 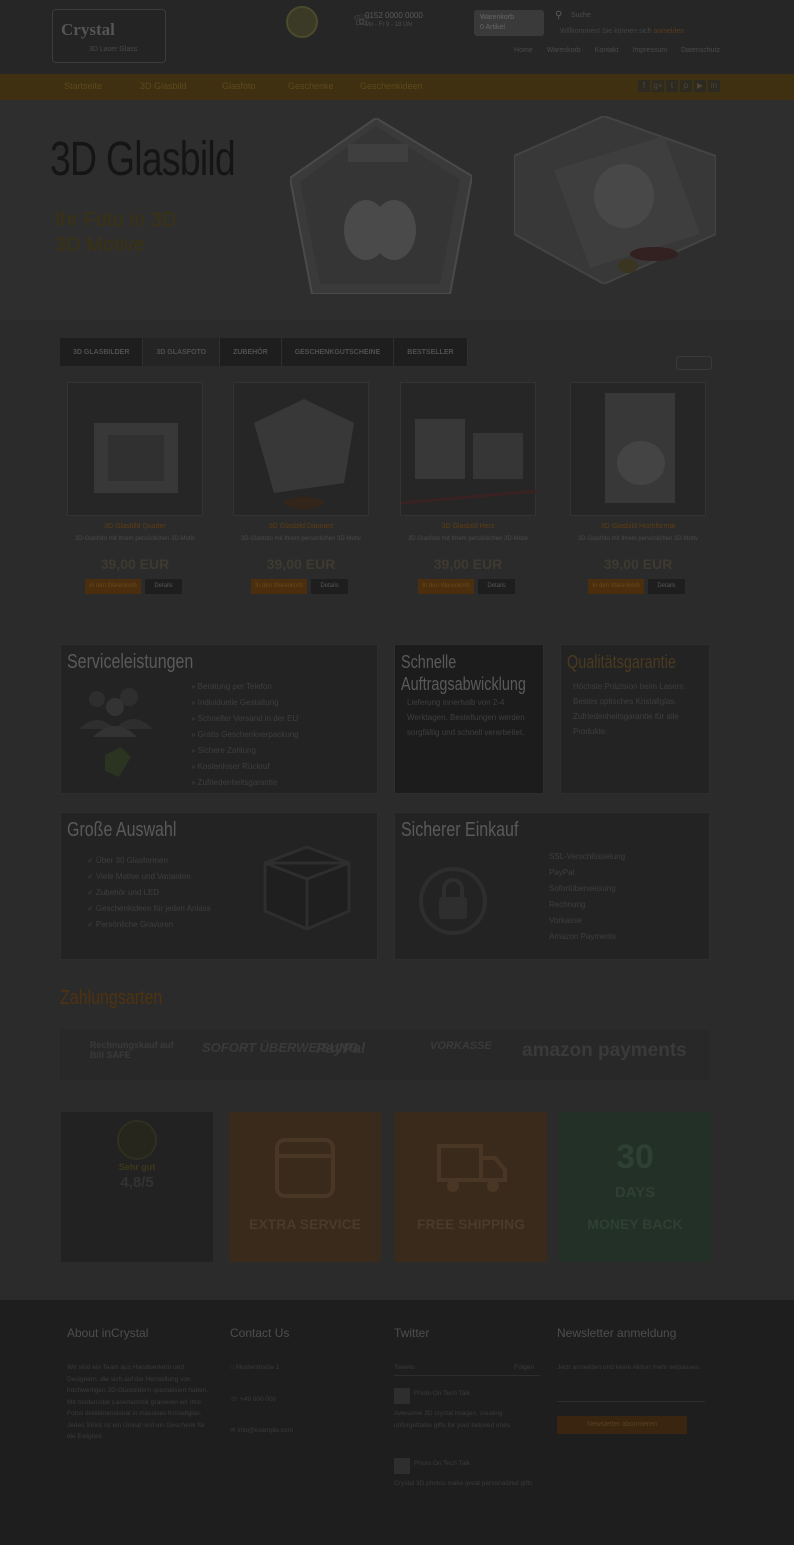 I want to click on tab-zubehoer: ZUBEHÖR, so click(x=251, y=352).